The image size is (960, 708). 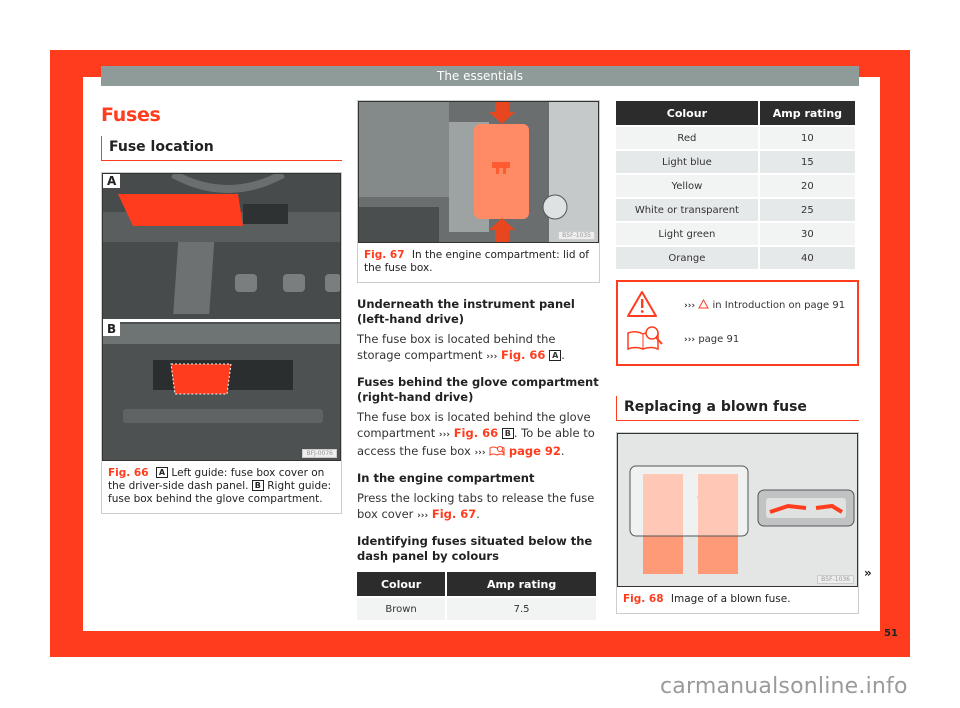 I want to click on fig66-photo: A B BFJ-0076, so click(x=221, y=317).